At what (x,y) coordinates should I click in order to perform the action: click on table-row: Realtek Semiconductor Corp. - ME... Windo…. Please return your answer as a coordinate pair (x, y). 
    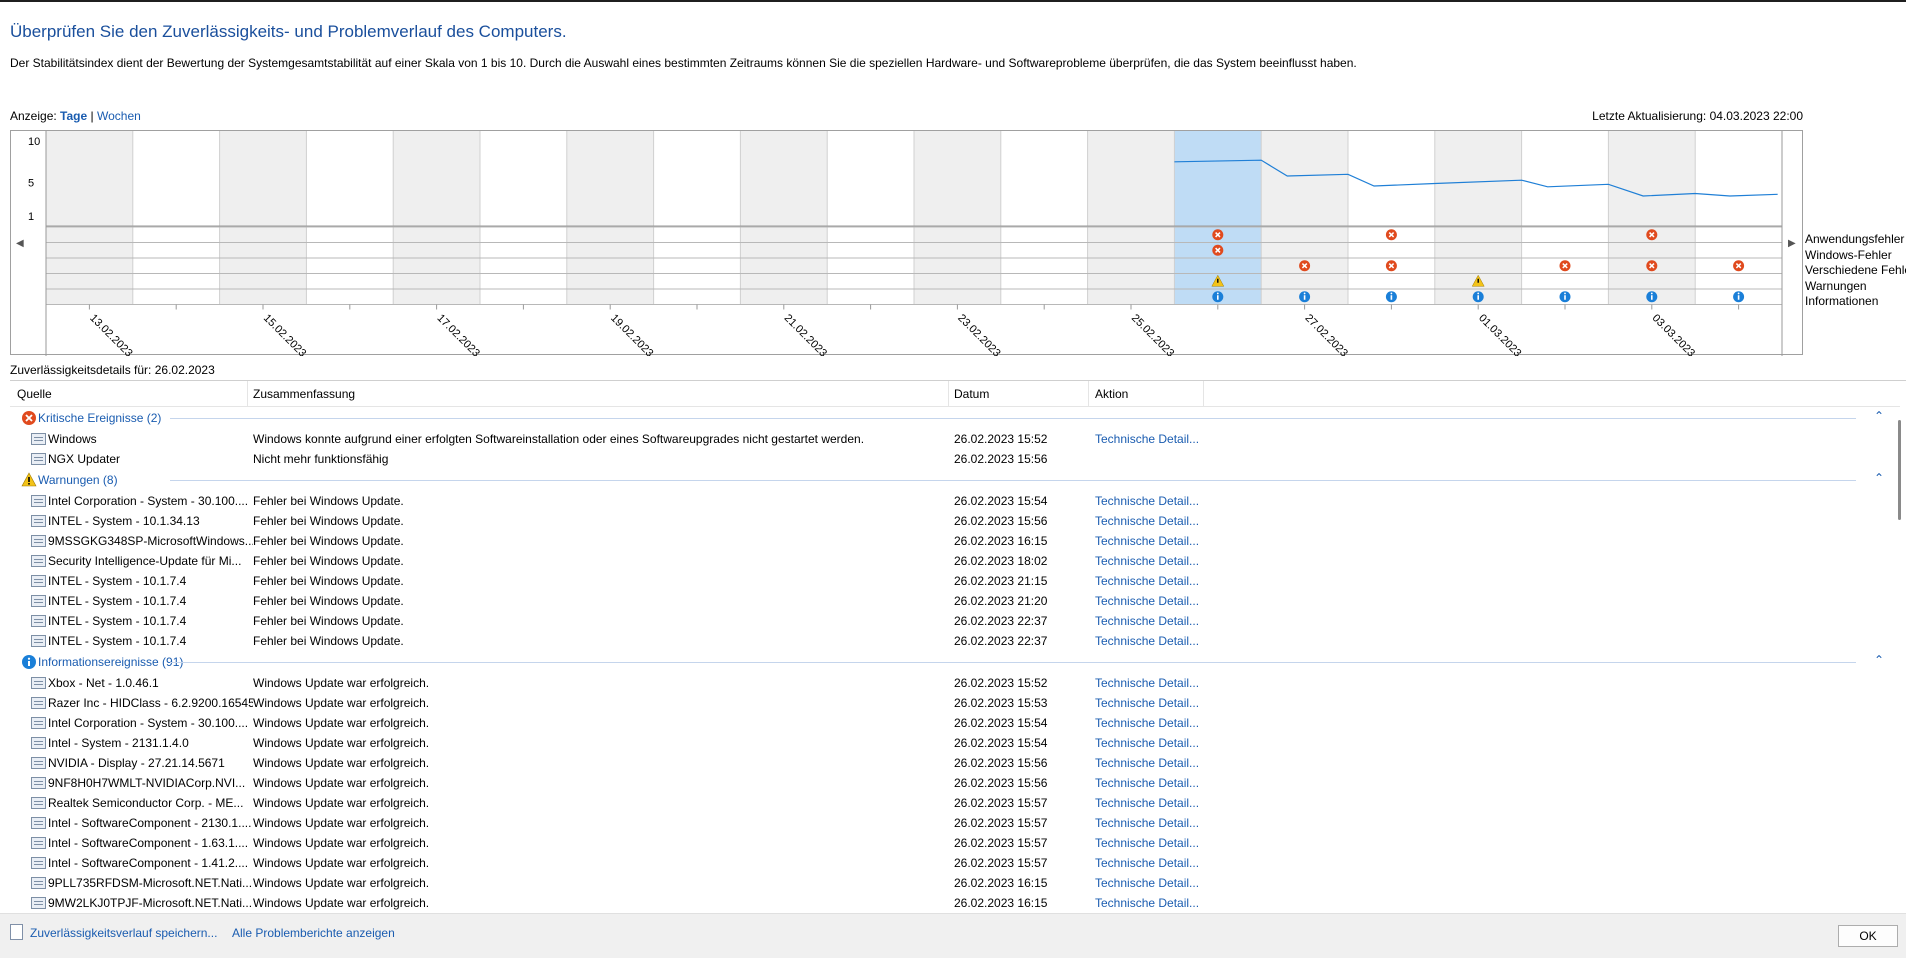
    Looking at the image, I should click on (950, 803).